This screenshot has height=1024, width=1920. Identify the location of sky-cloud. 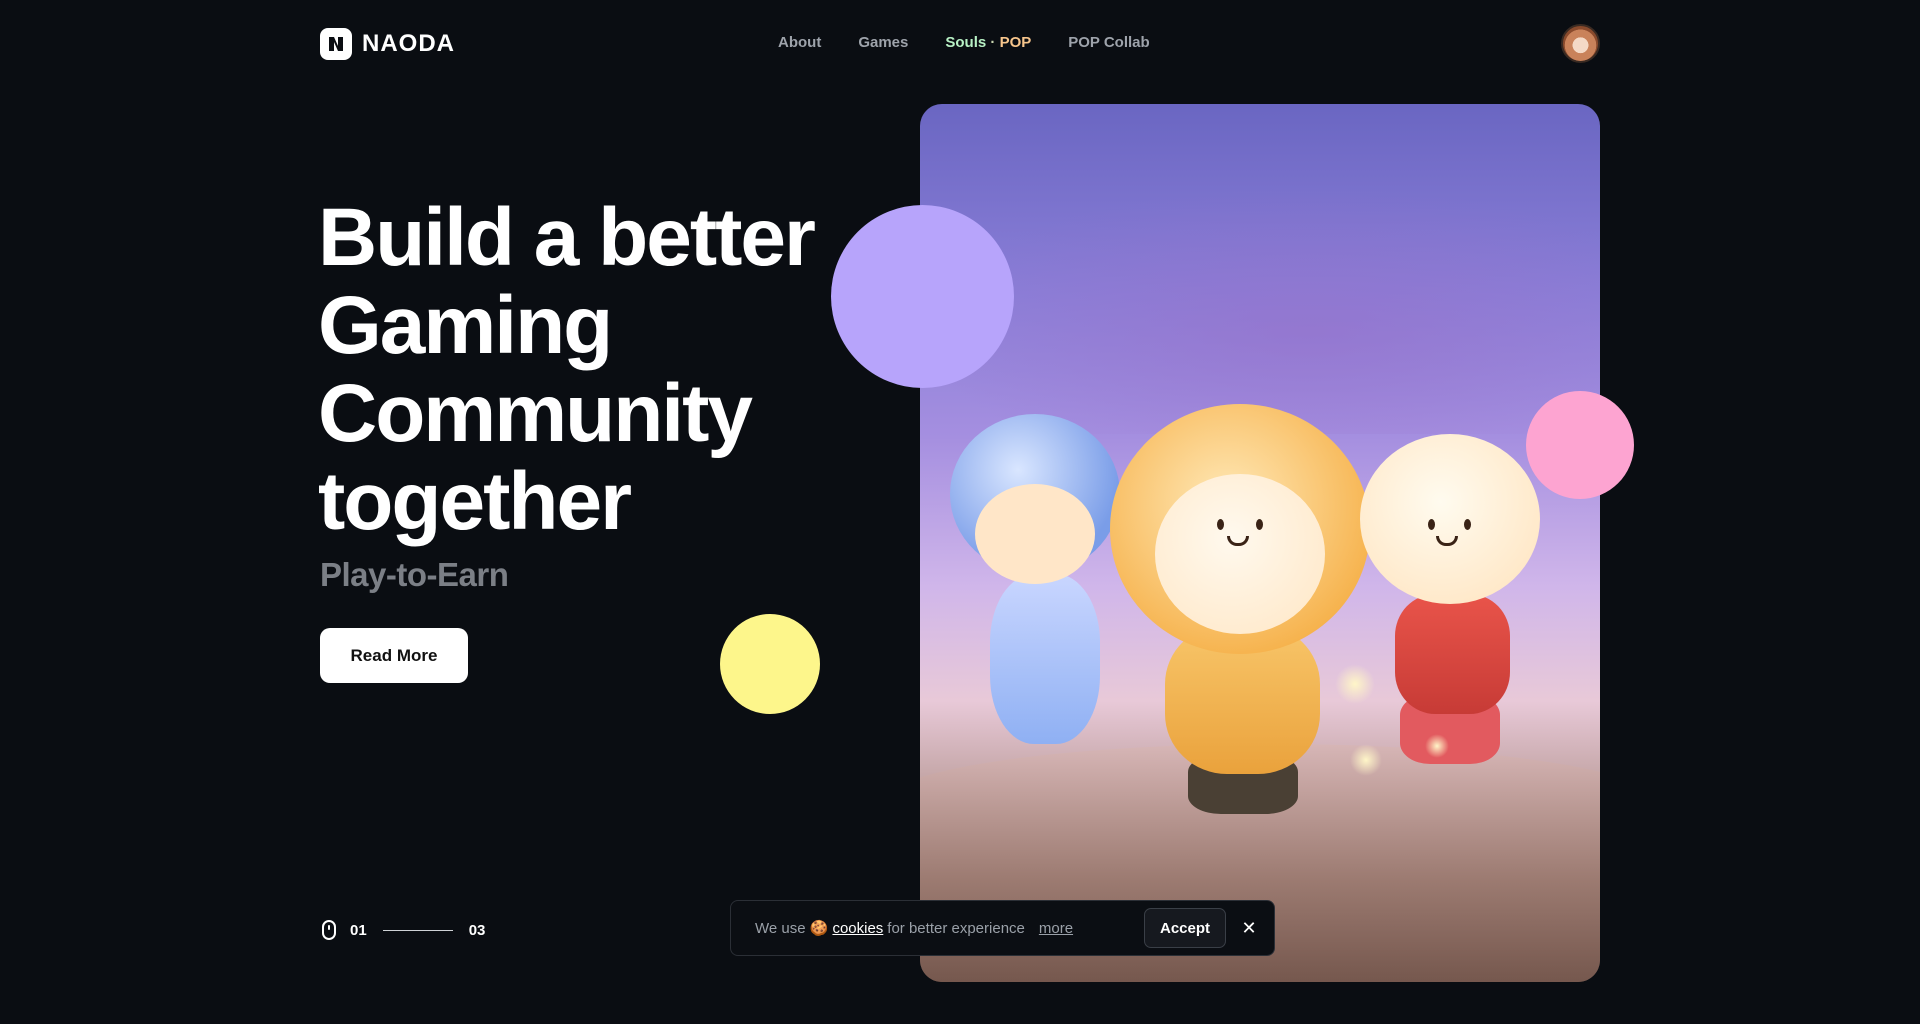
(1260, 304).